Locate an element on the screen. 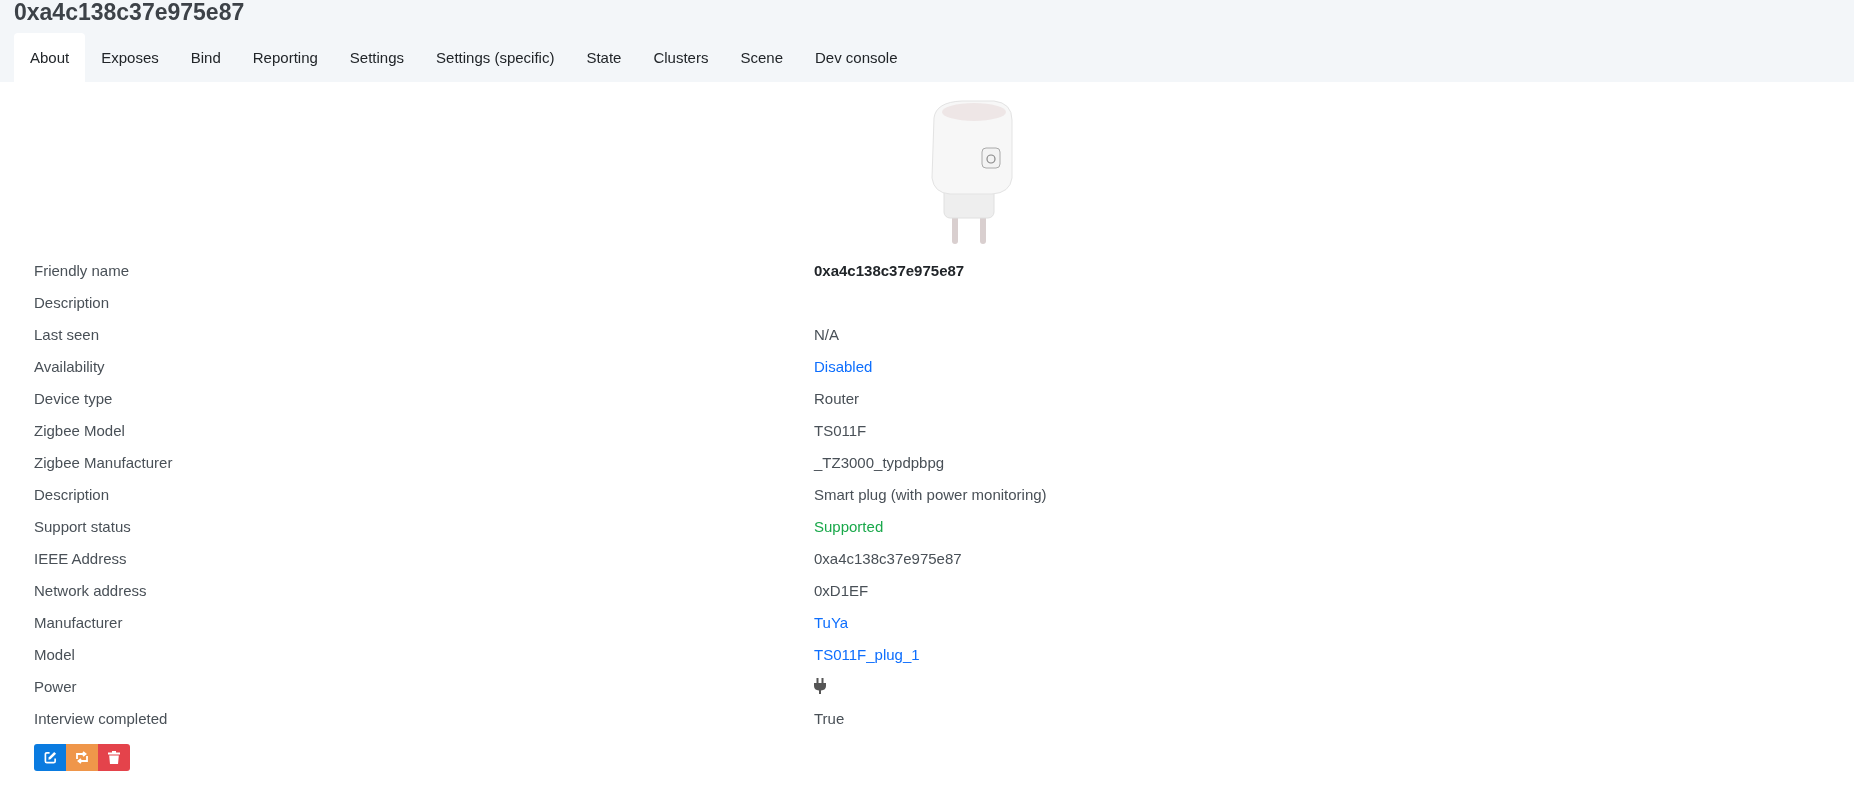 Image resolution: width=1854 pixels, height=788 pixels. field-value: Smart plug (with power monitoring) is located at coordinates (931, 494).